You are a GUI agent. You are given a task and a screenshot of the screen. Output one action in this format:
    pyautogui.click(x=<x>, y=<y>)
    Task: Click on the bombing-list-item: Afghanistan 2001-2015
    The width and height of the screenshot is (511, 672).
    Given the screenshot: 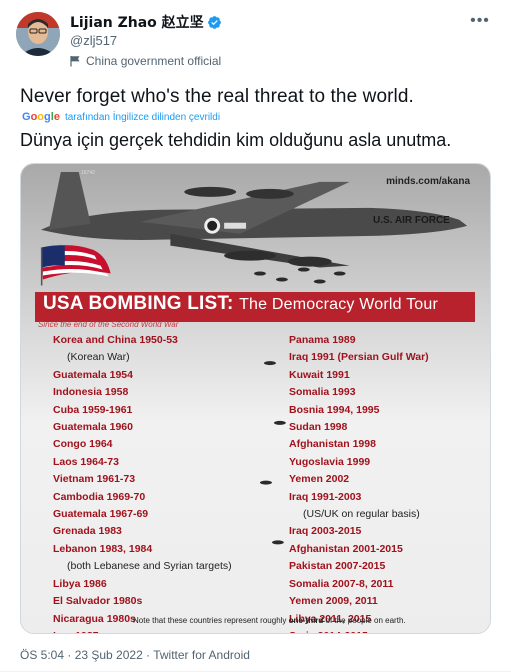 What is the action you would take?
    pyautogui.click(x=346, y=548)
    